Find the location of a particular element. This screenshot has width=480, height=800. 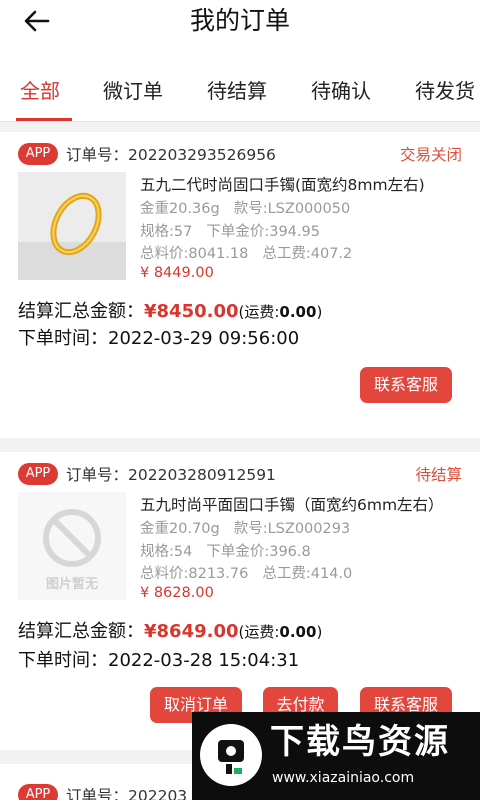

page-title: 我的订单 is located at coordinates (239, 20).